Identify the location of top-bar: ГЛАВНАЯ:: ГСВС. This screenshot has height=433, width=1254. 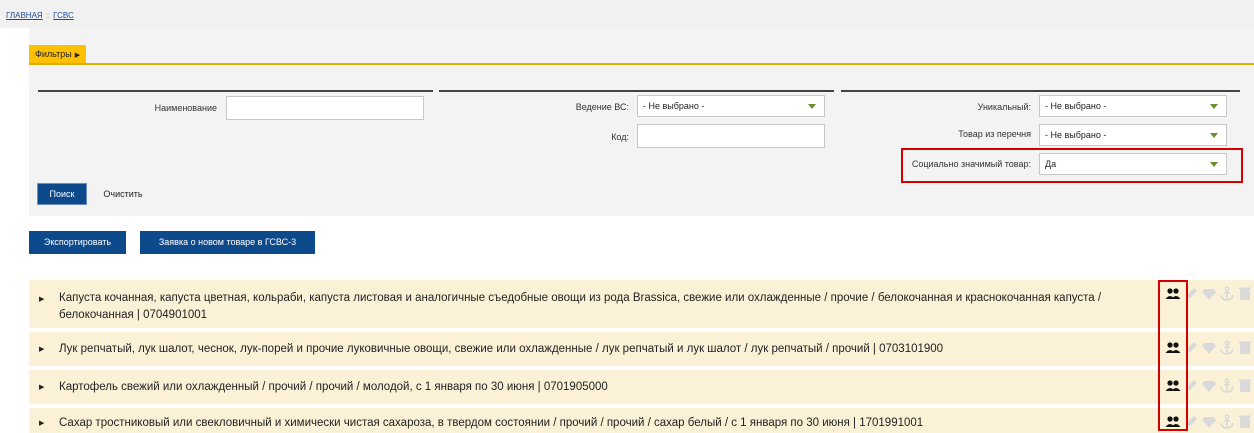
(627, 14).